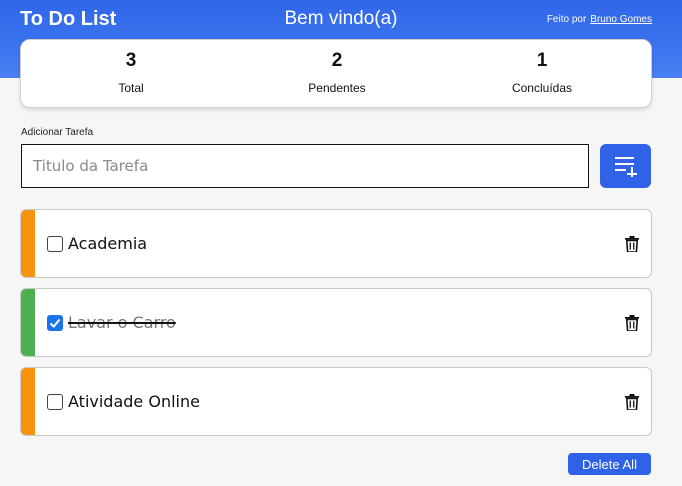 The image size is (682, 486). Describe the element at coordinates (122, 322) in the screenshot. I see `task-title: Lavar o Carro` at that location.